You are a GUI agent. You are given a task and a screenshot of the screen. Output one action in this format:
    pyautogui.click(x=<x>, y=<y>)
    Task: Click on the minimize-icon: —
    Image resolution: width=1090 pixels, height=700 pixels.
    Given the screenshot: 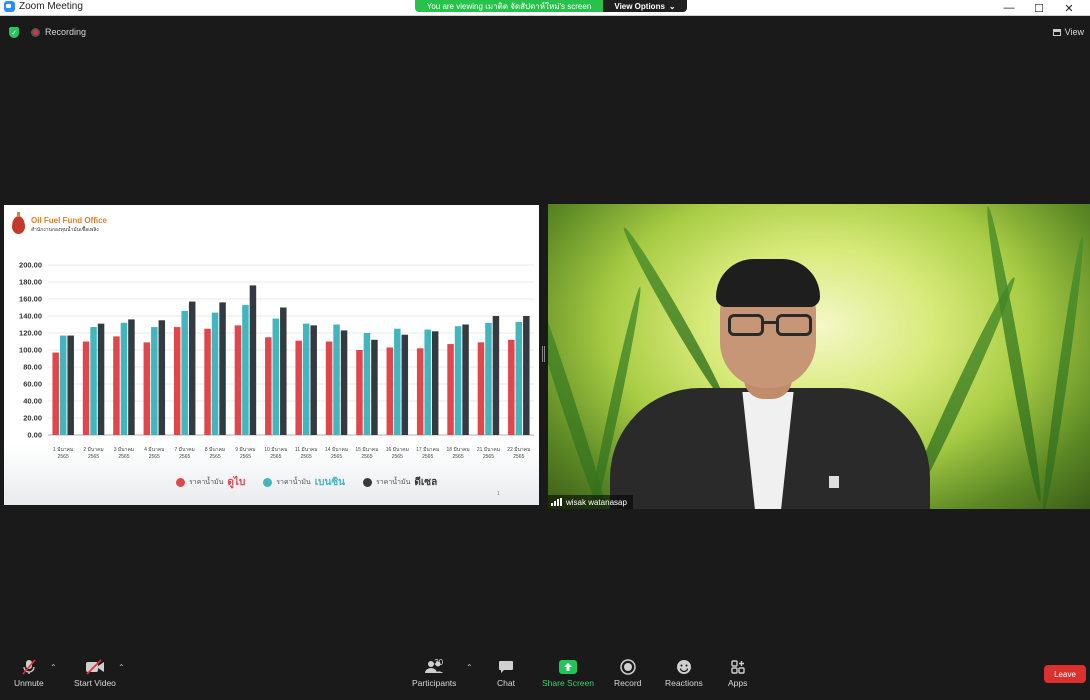 What is the action you would take?
    pyautogui.click(x=1009, y=8)
    